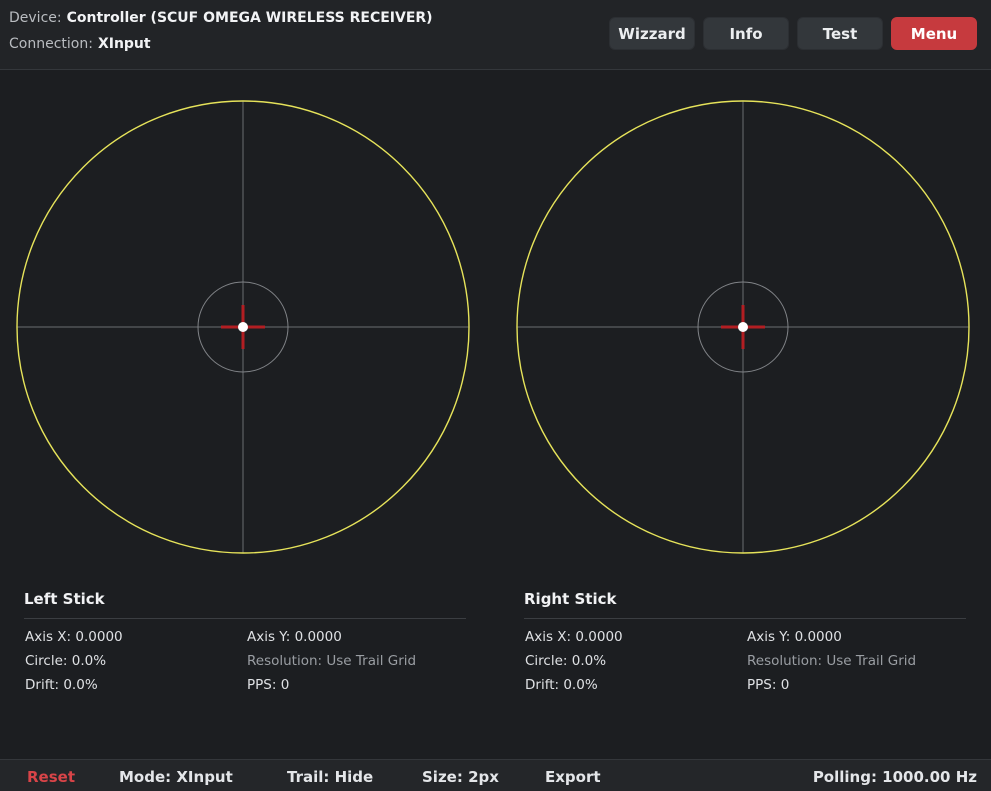 The image size is (991, 791). What do you see at coordinates (894, 777) in the screenshot?
I see `polling-rate: Polling: 1000.00 Hz` at bounding box center [894, 777].